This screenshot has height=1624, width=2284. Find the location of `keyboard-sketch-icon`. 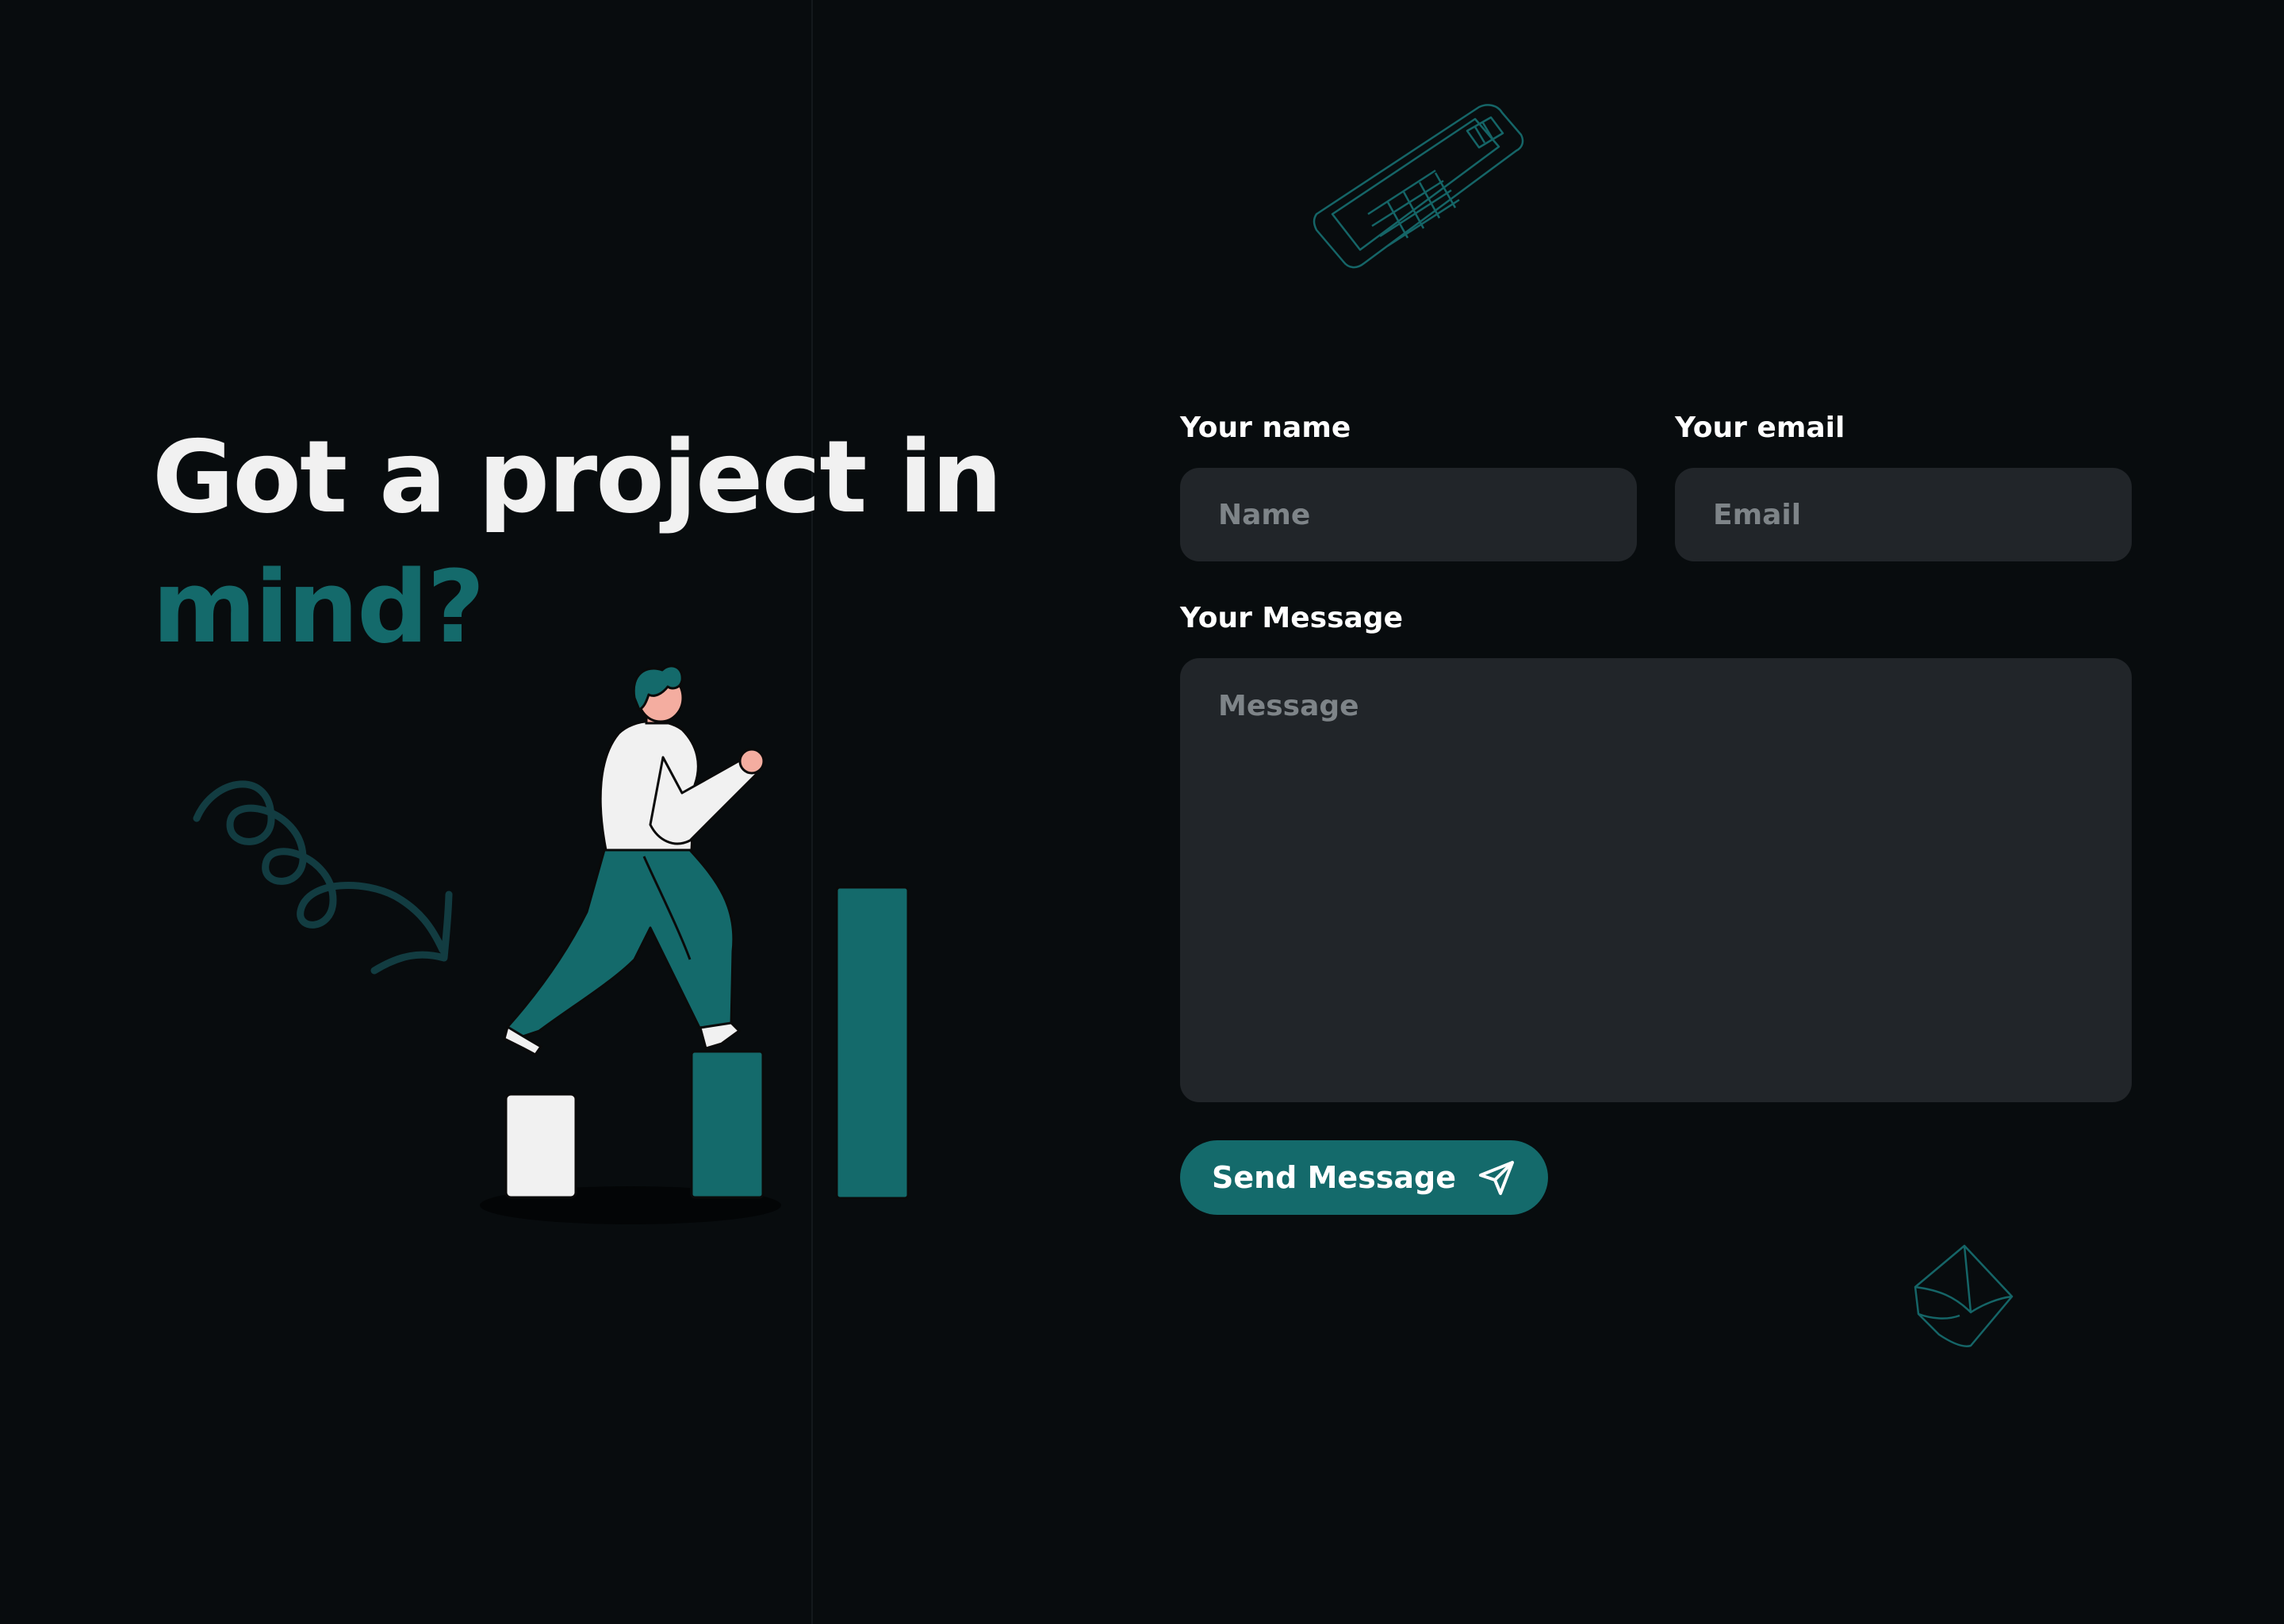

keyboard-sketch-icon is located at coordinates (1418, 186).